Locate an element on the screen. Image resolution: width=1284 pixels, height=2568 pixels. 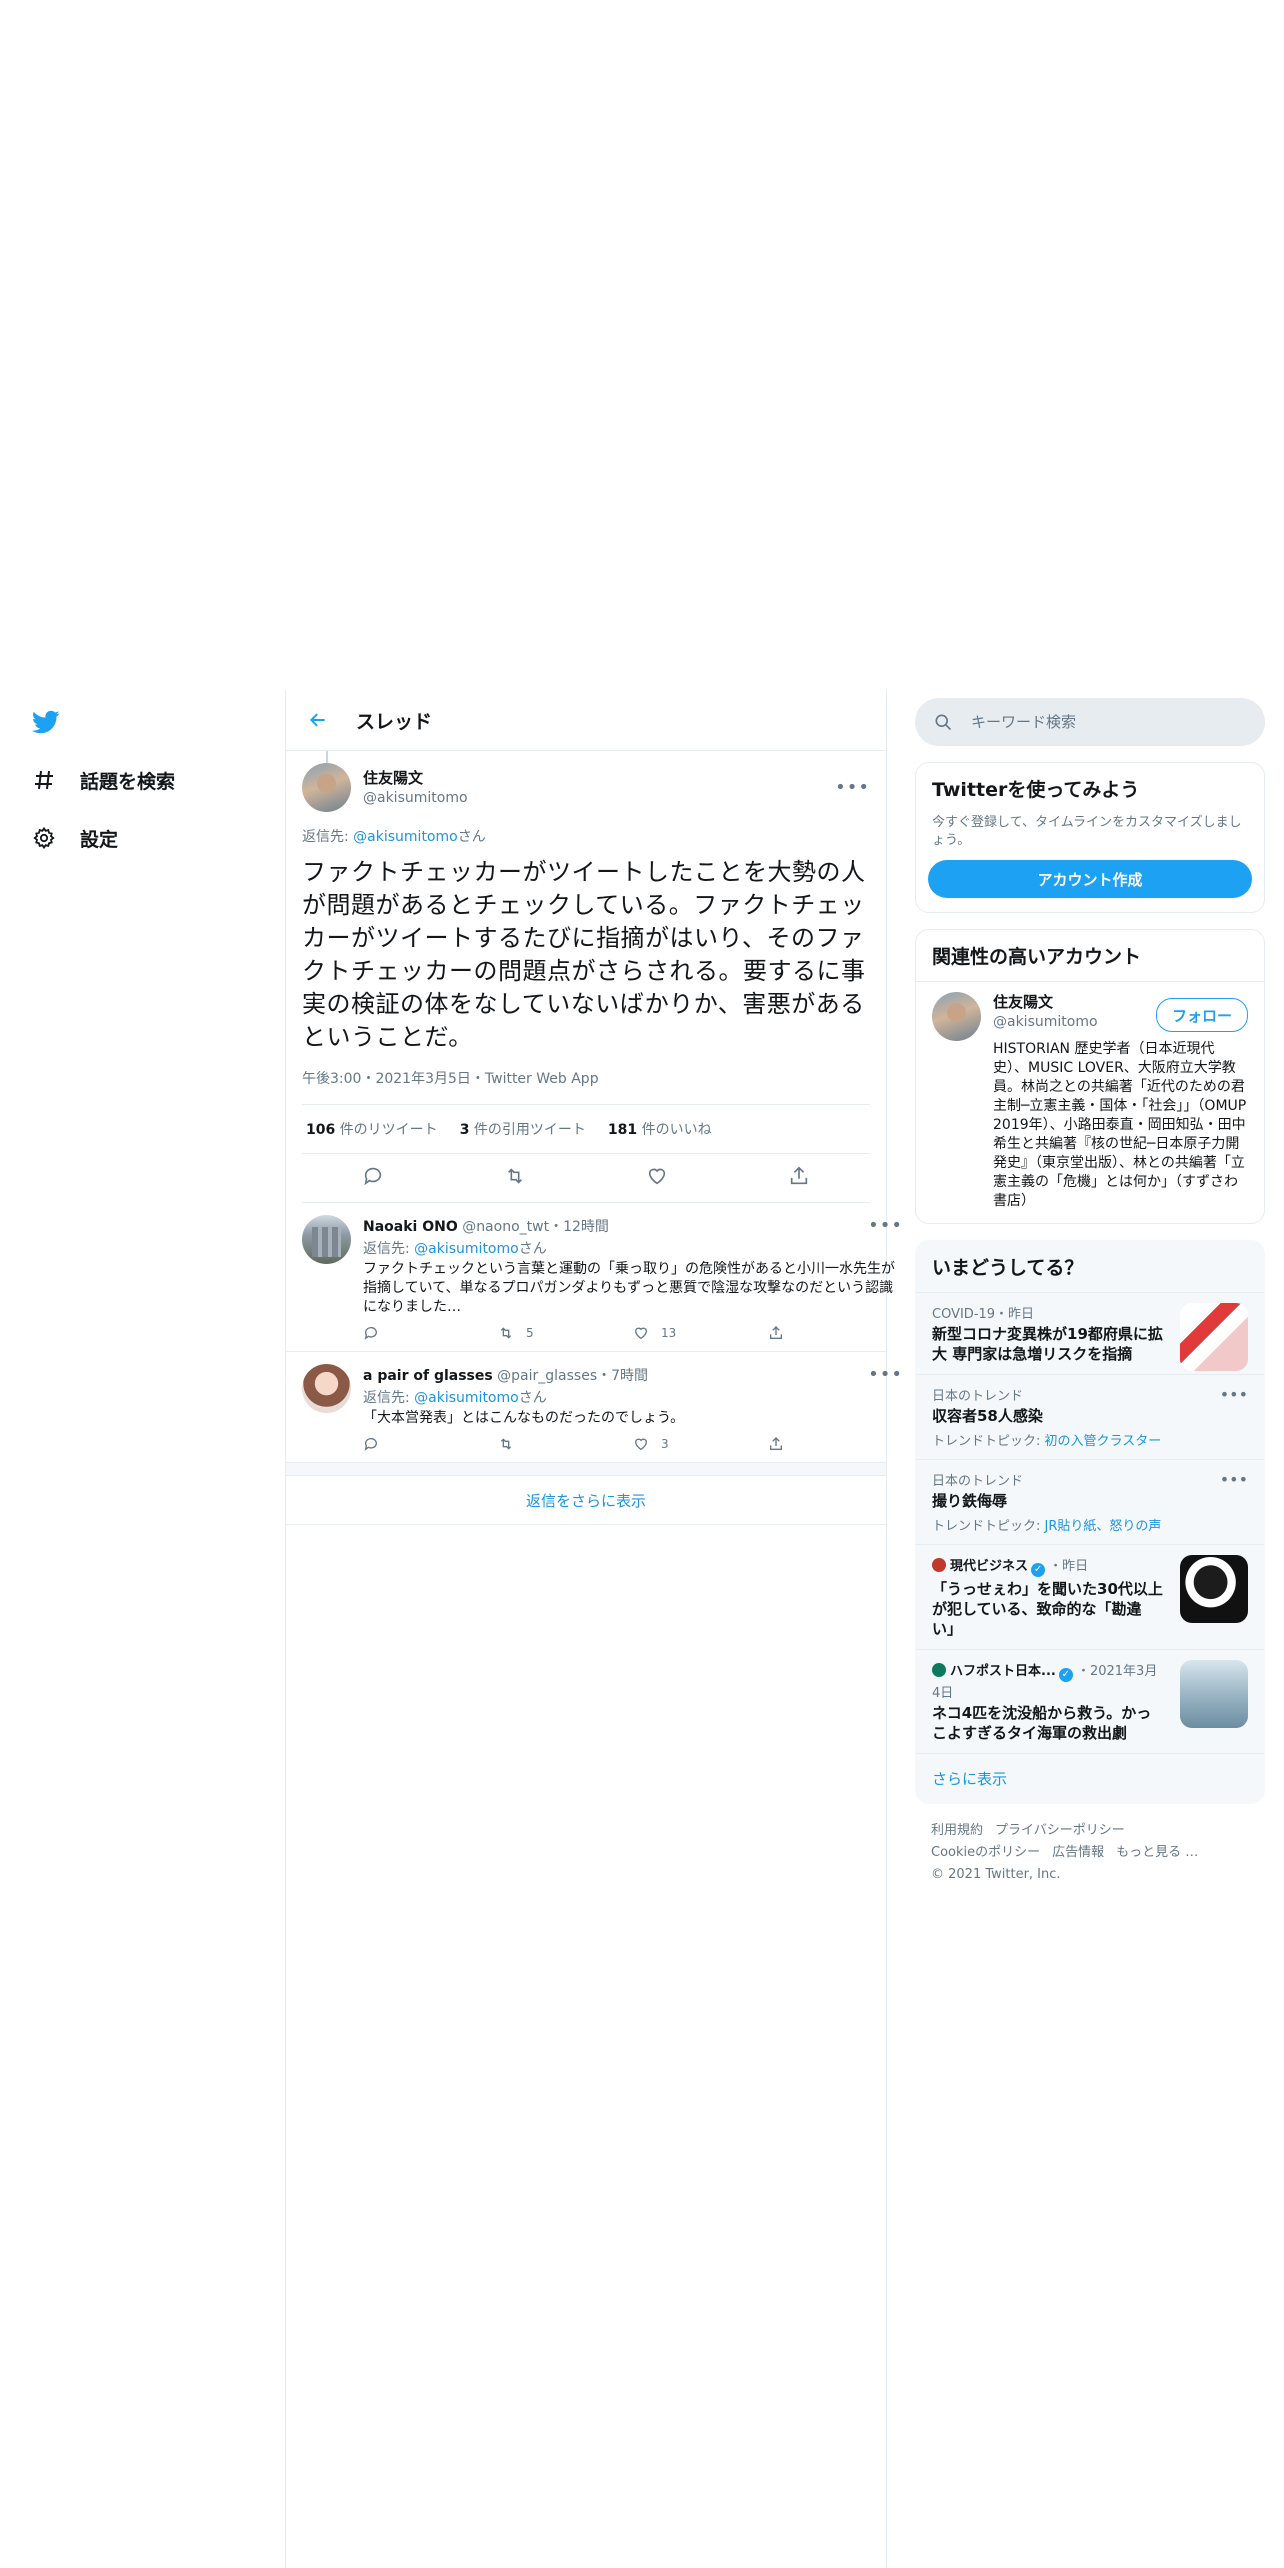
like-button: 3 is located at coordinates (700, 1444).